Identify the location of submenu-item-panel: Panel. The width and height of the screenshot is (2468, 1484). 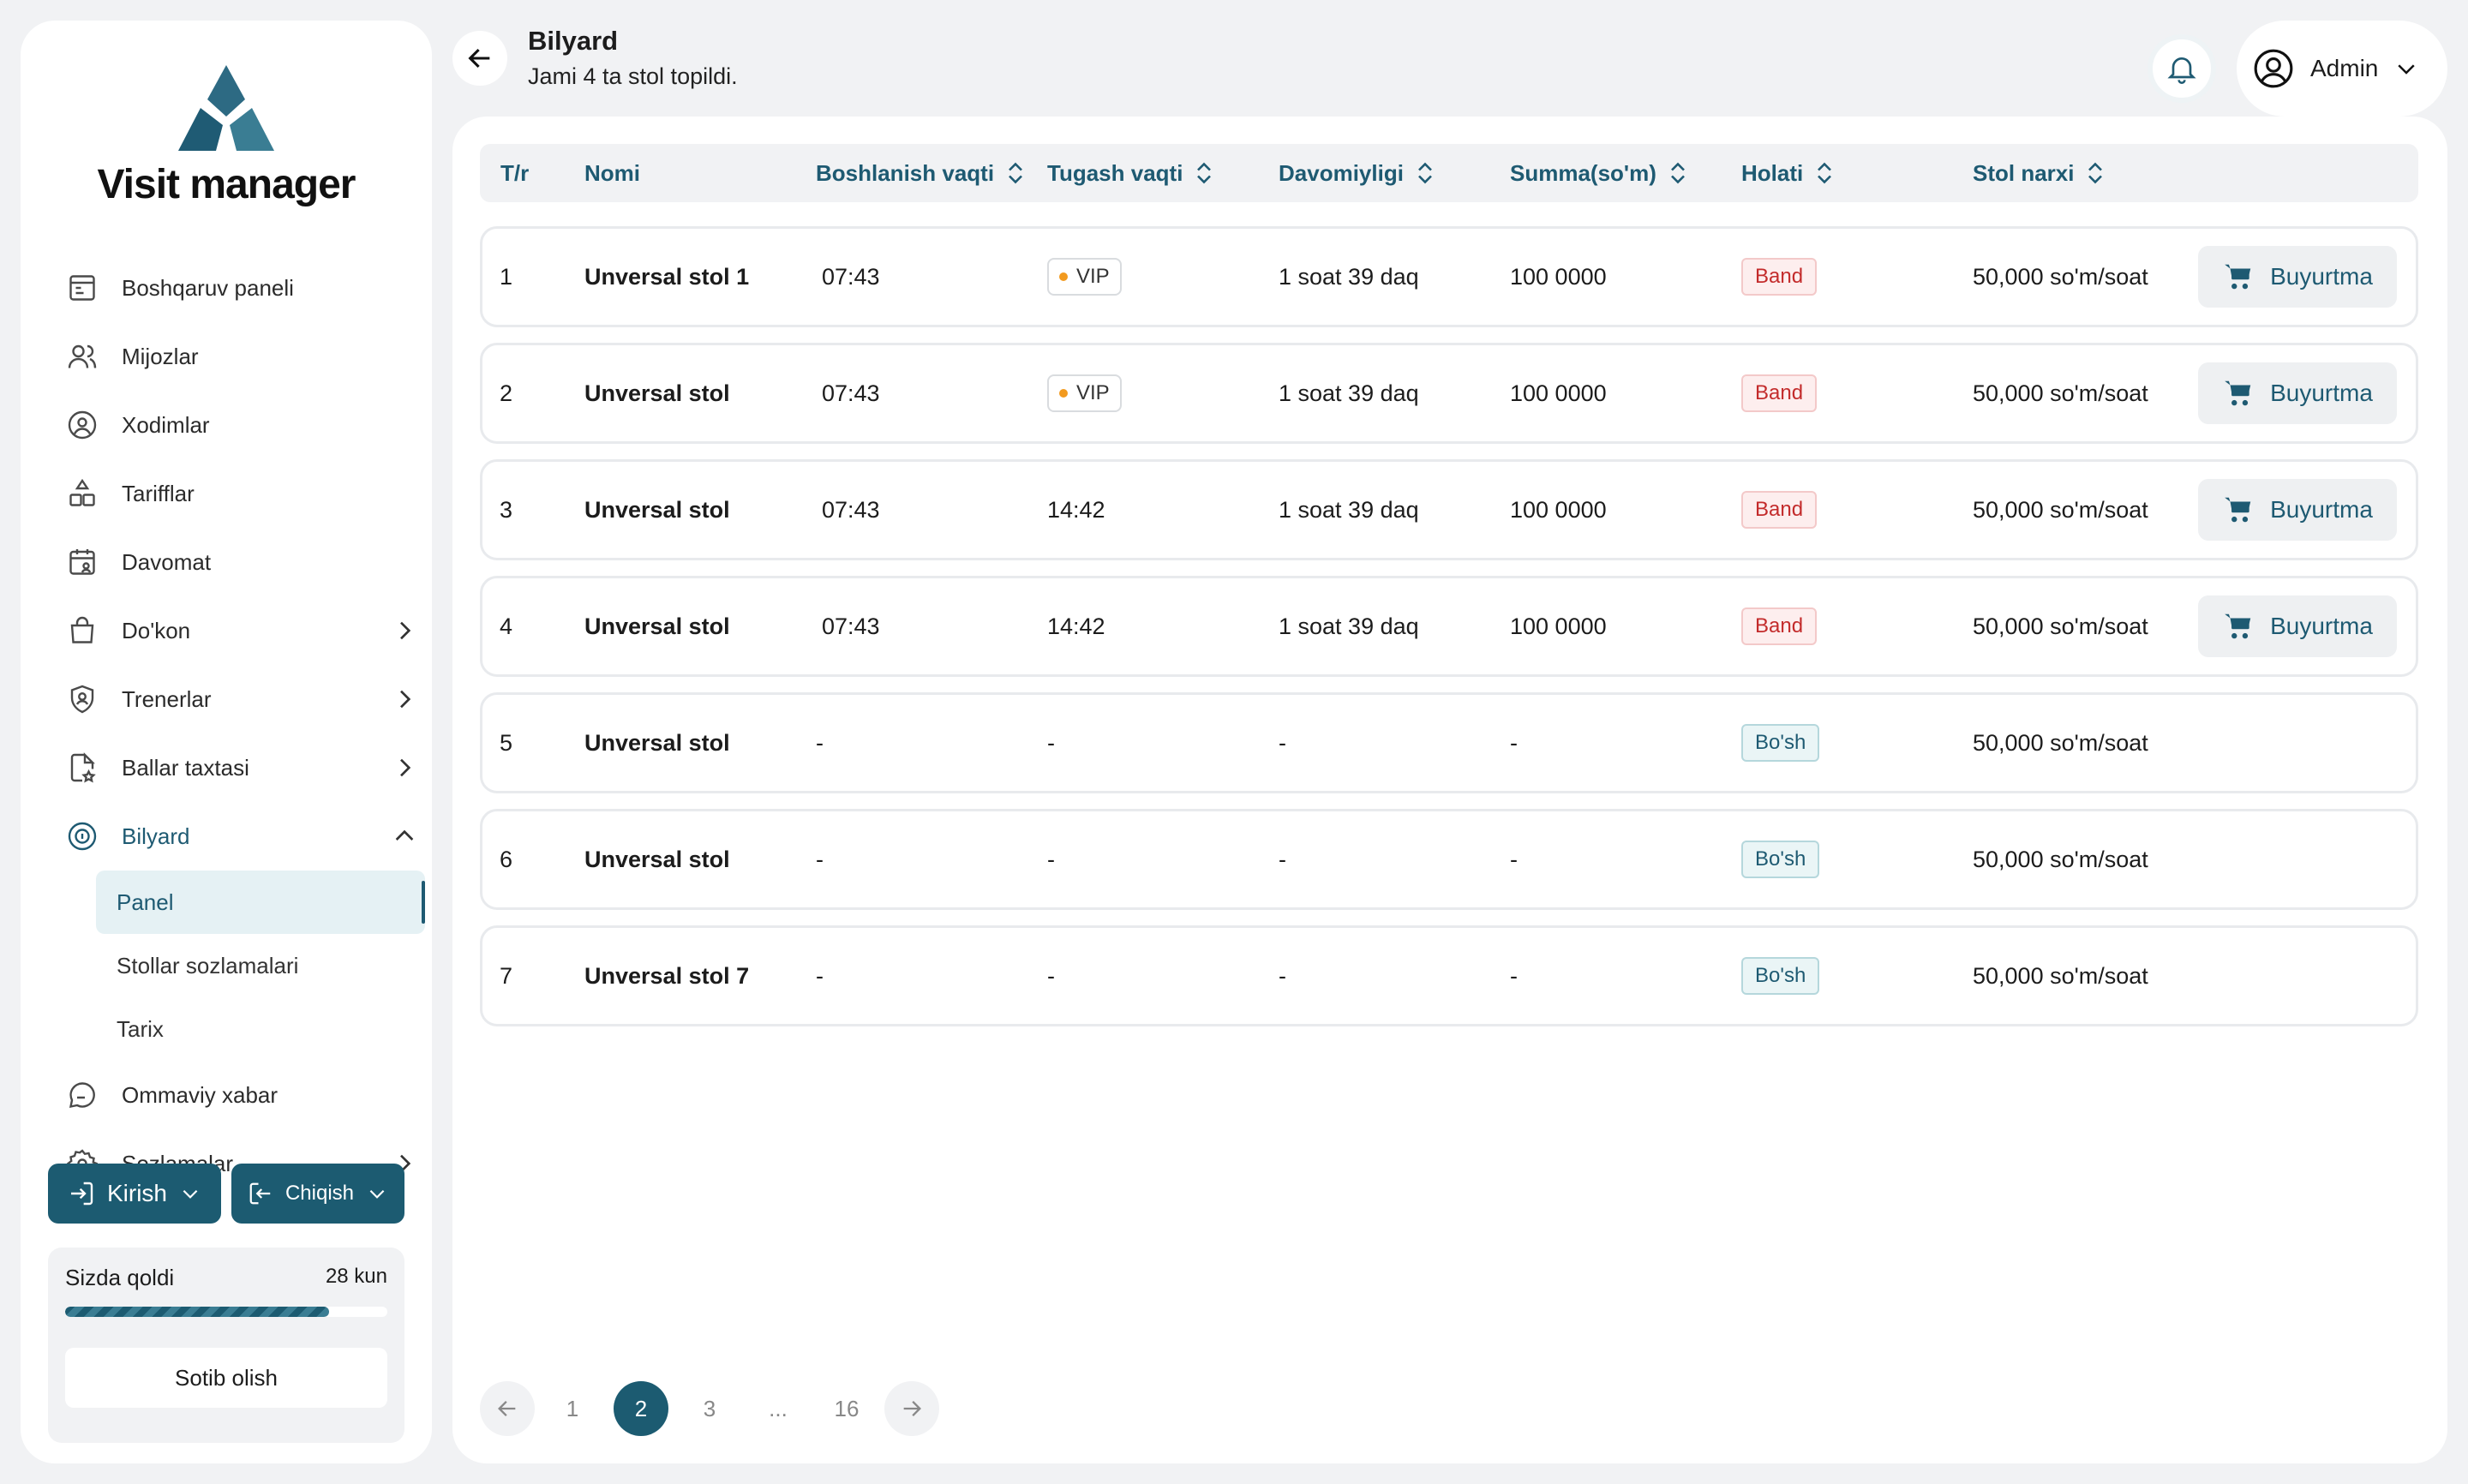
(260, 902).